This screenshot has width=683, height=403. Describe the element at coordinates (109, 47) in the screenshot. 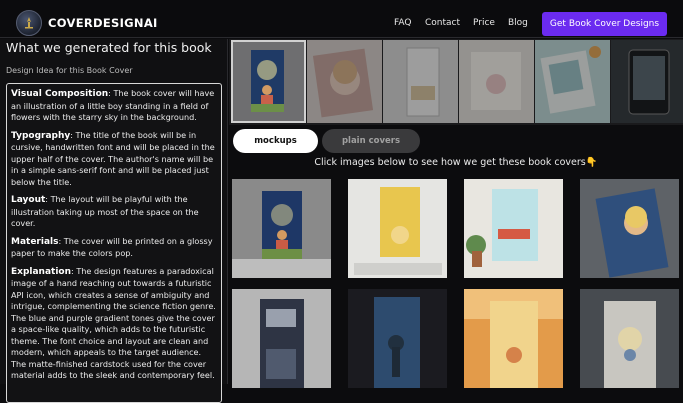

I see `page-title: What we generated for this book` at that location.